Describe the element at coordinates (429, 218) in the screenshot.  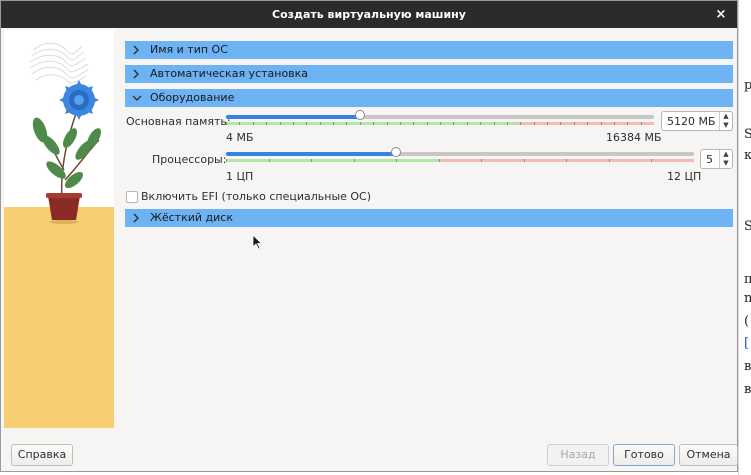
I see `section-hard-disk: Жёсткий диск` at that location.